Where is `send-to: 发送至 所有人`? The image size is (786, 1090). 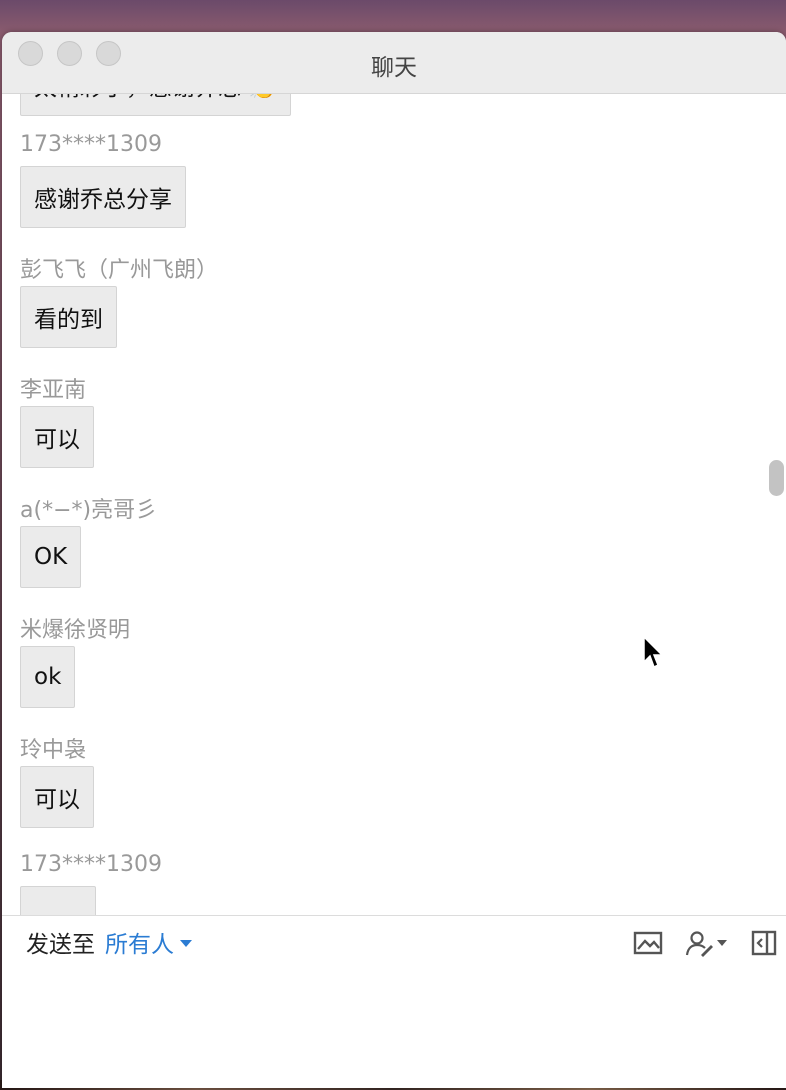 send-to: 发送至 所有人 is located at coordinates (109, 942).